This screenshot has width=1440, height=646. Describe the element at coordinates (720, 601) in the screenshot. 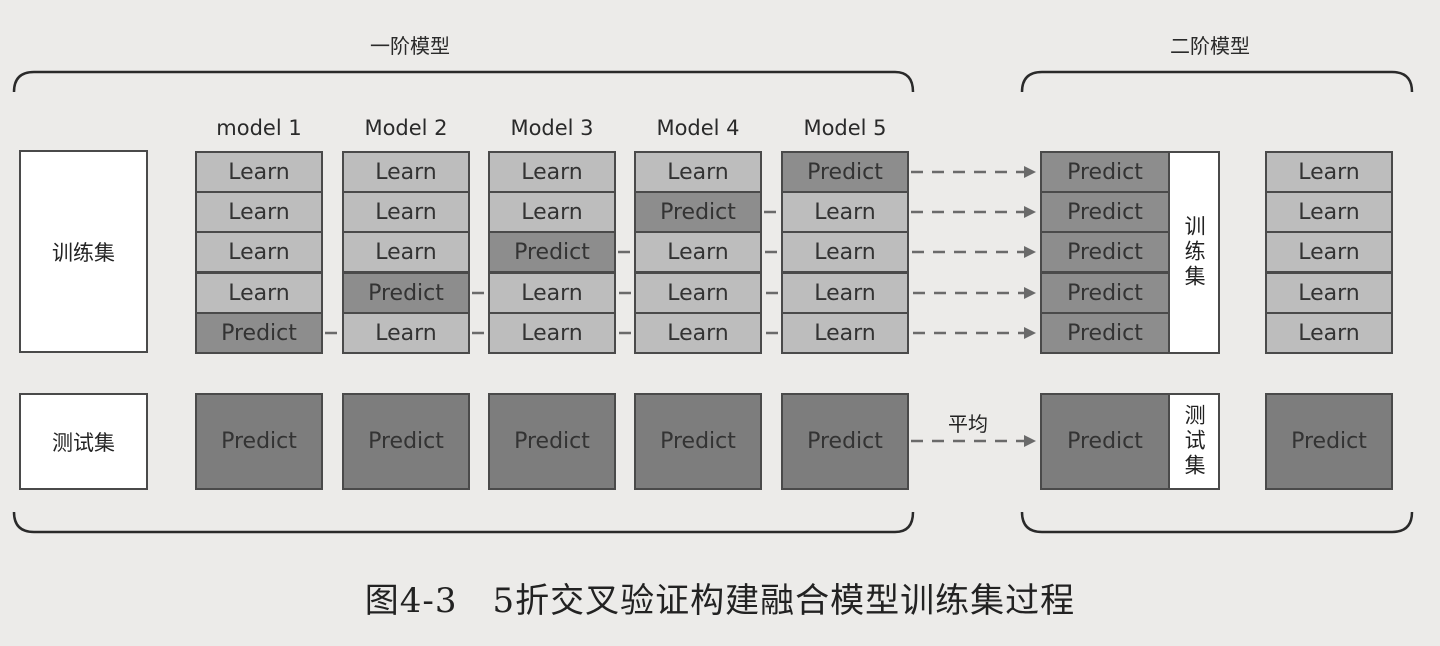

I see `figure-caption: 图4-3 5折交叉验证构建融合模型训练集过程` at that location.